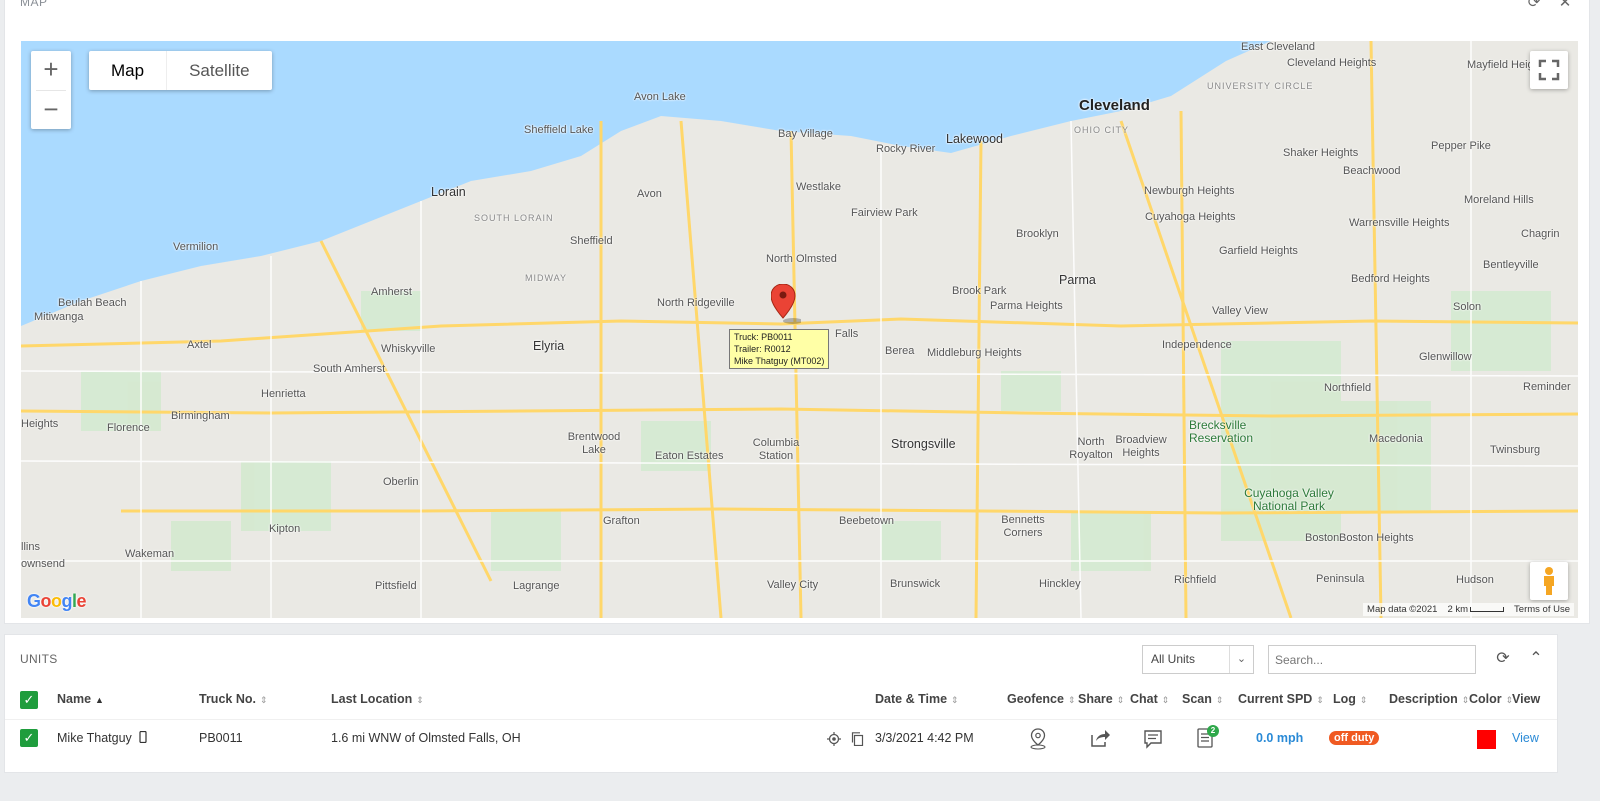 This screenshot has width=1600, height=801. What do you see at coordinates (59, 317) in the screenshot?
I see `map-label: Mitiwanga` at bounding box center [59, 317].